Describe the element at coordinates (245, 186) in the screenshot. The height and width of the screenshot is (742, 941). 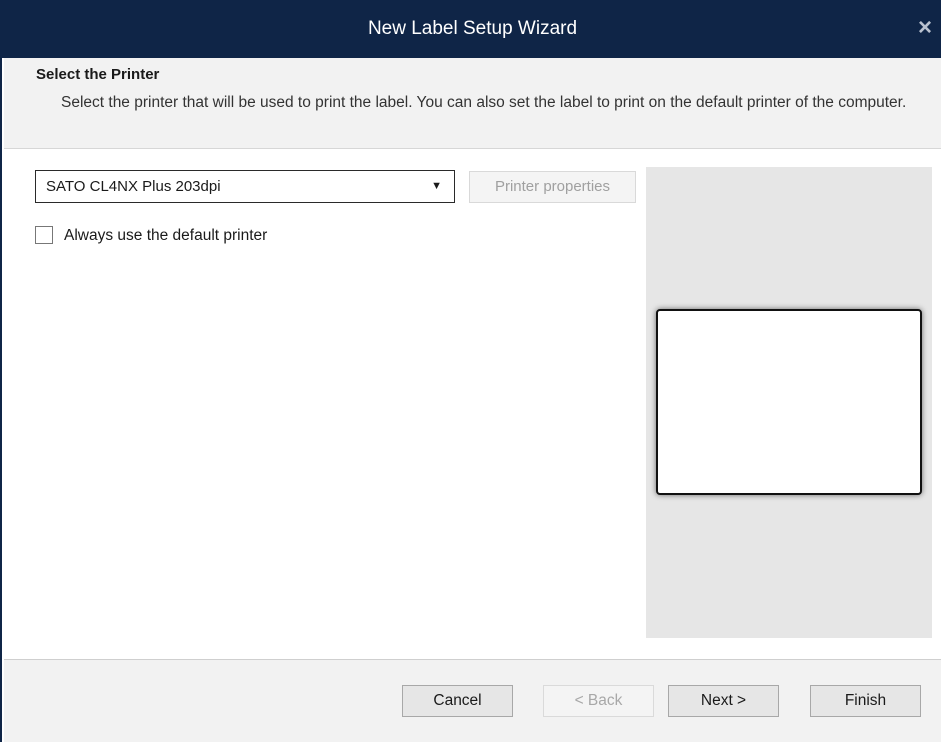
I see `printer-dropdown: SATO CL4NX Plus 203dpi ▼` at that location.